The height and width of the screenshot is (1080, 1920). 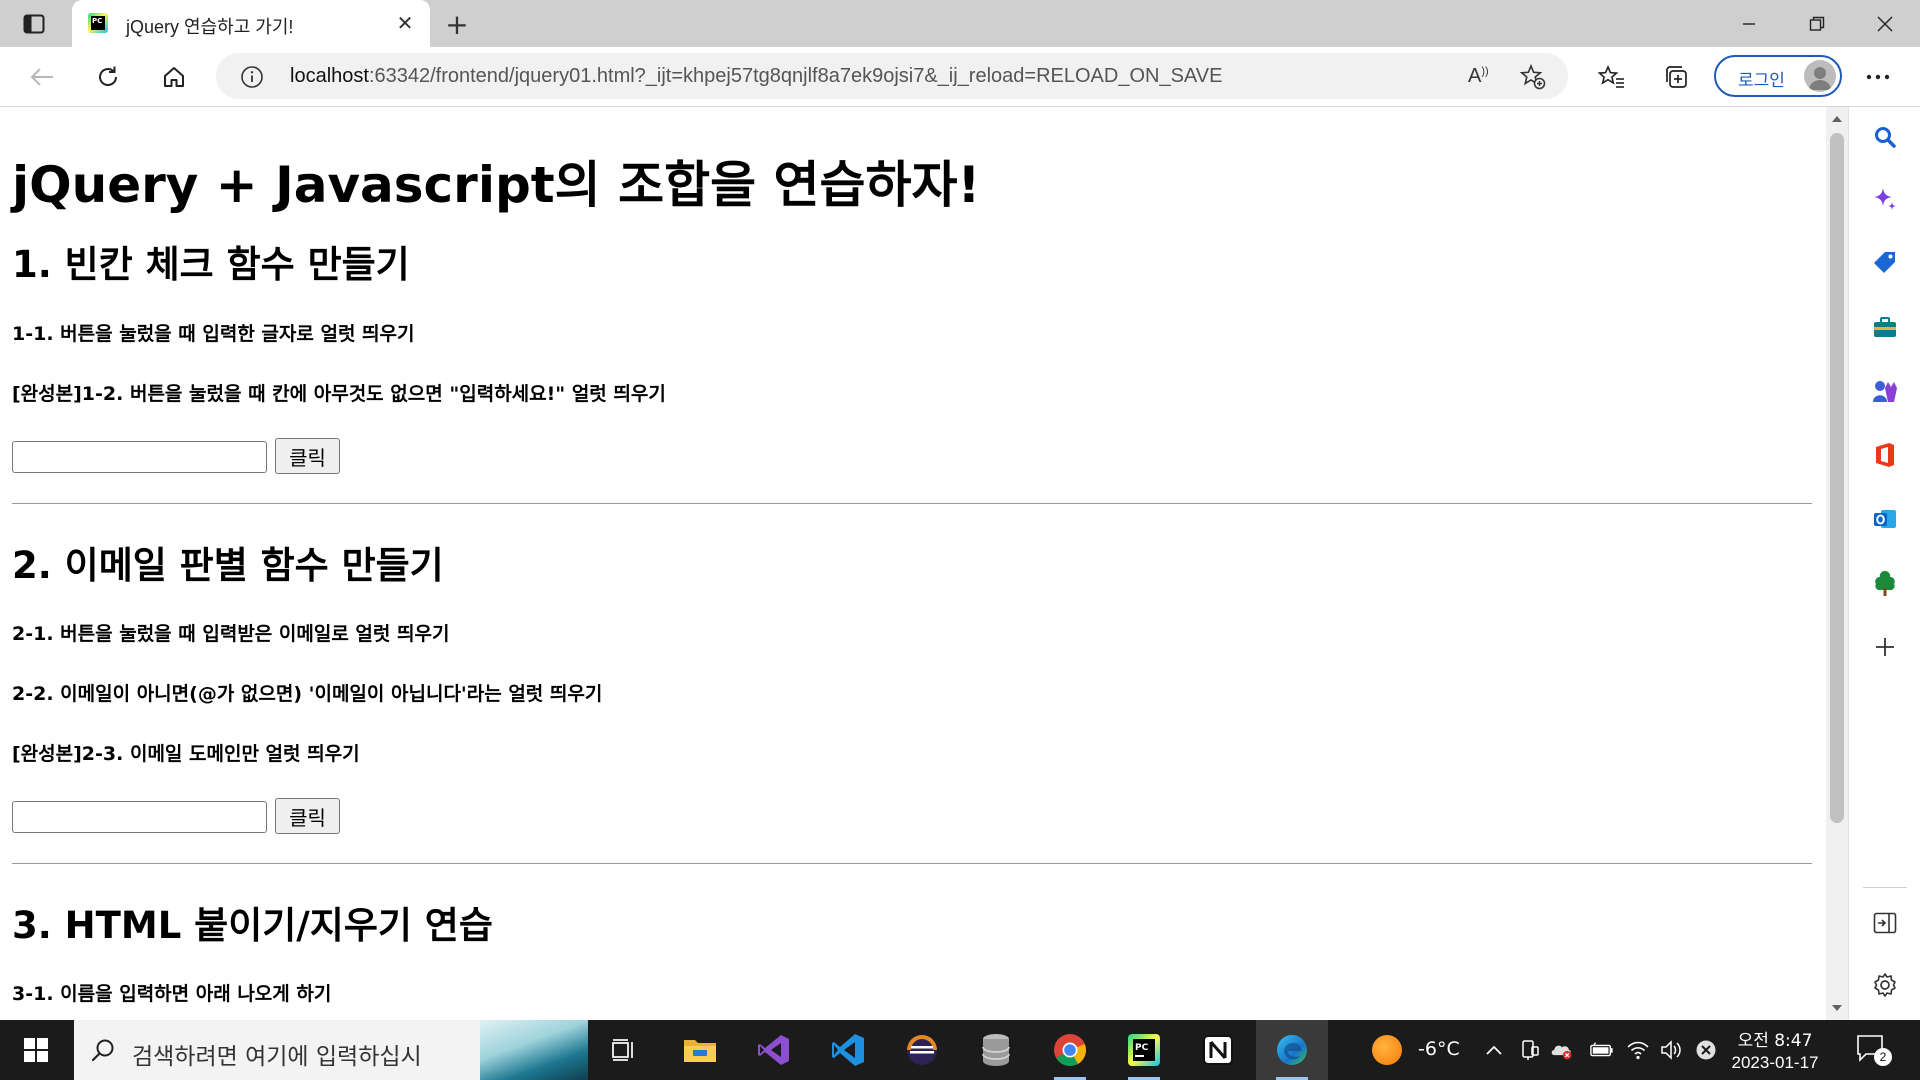 I want to click on notification-center-button: 2, so click(x=1876, y=1051).